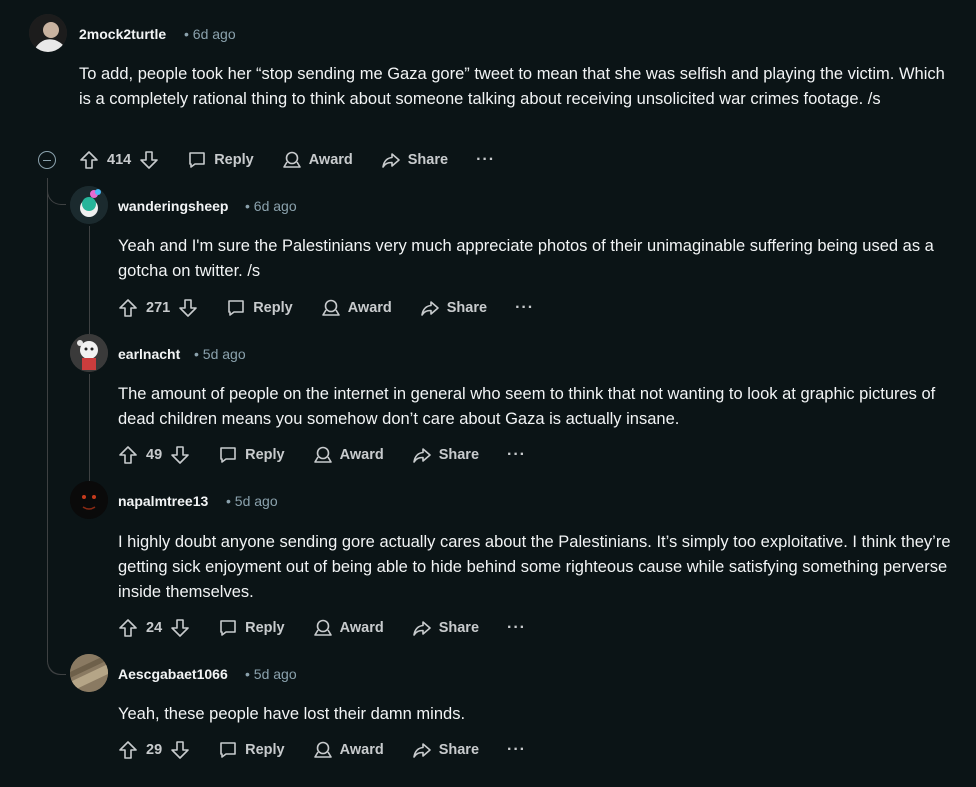  I want to click on comment-actions: 414 Reply Award Share ···, so click(301, 160).